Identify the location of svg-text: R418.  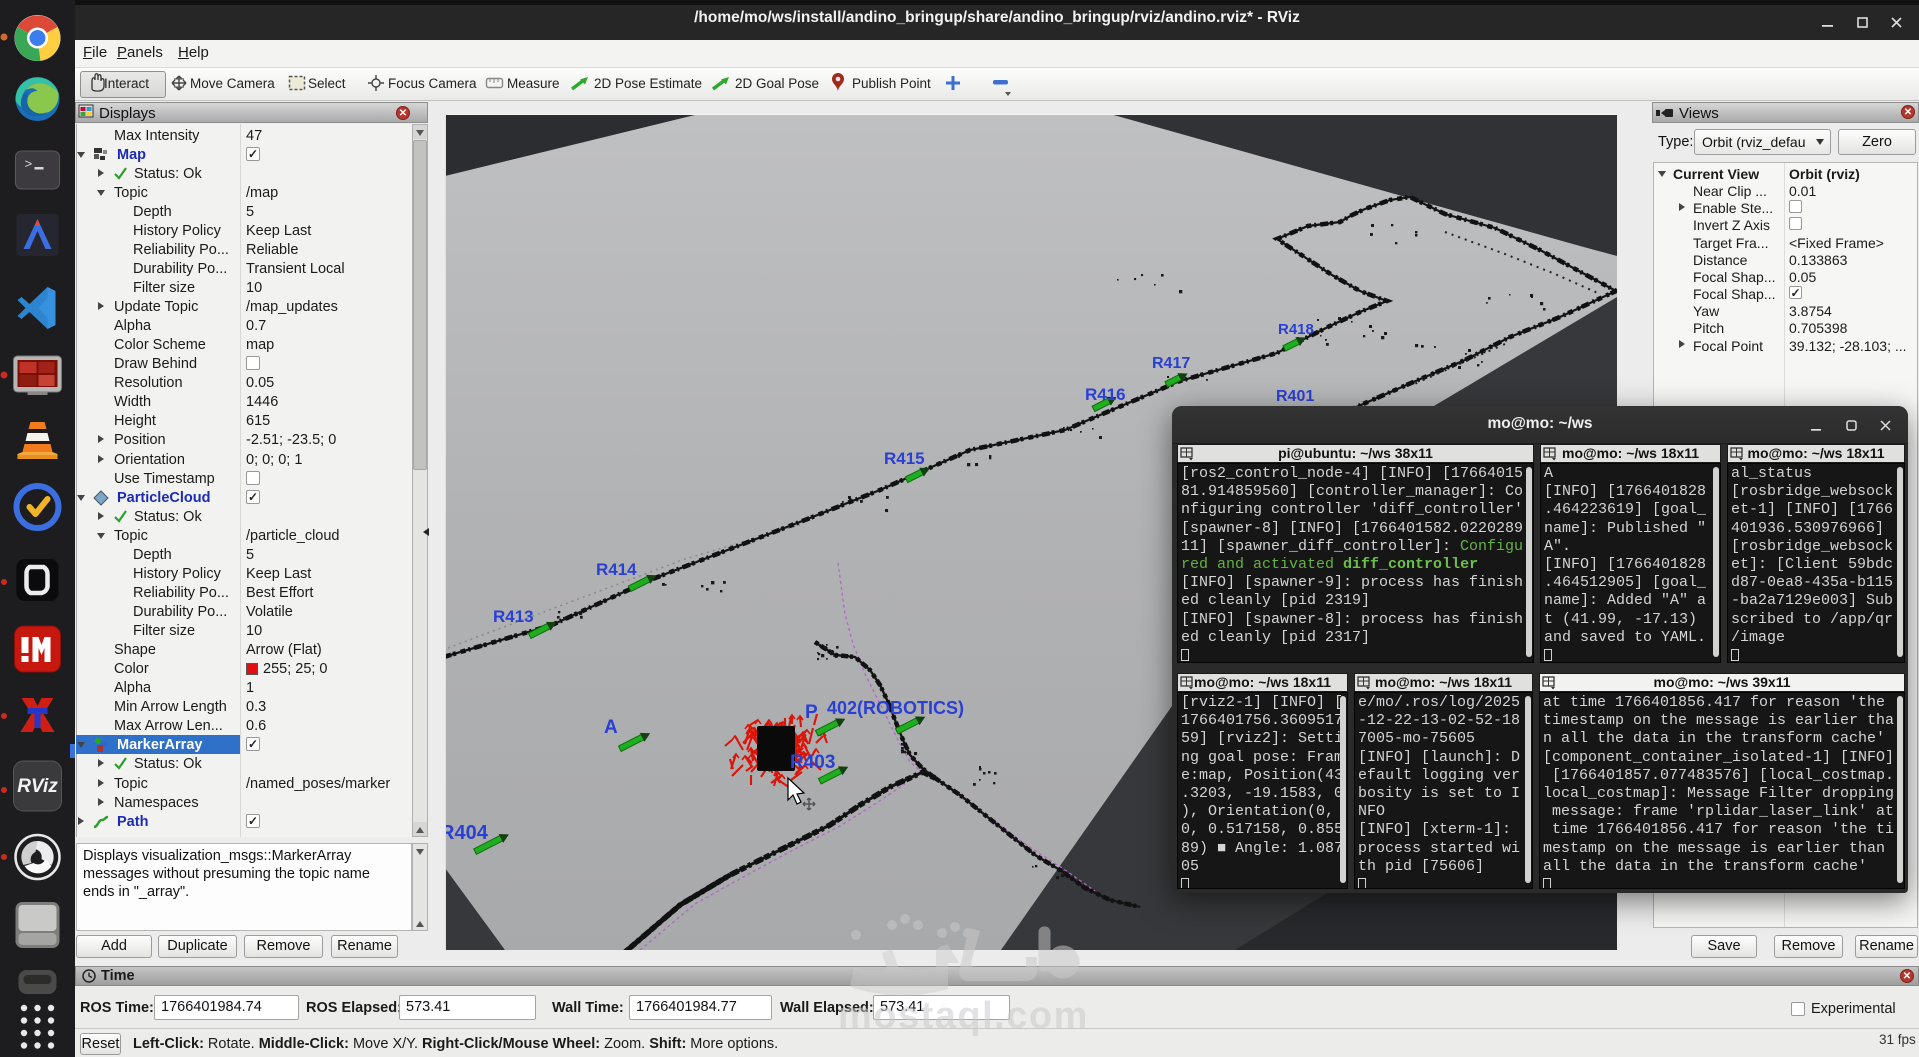
(1296, 329).